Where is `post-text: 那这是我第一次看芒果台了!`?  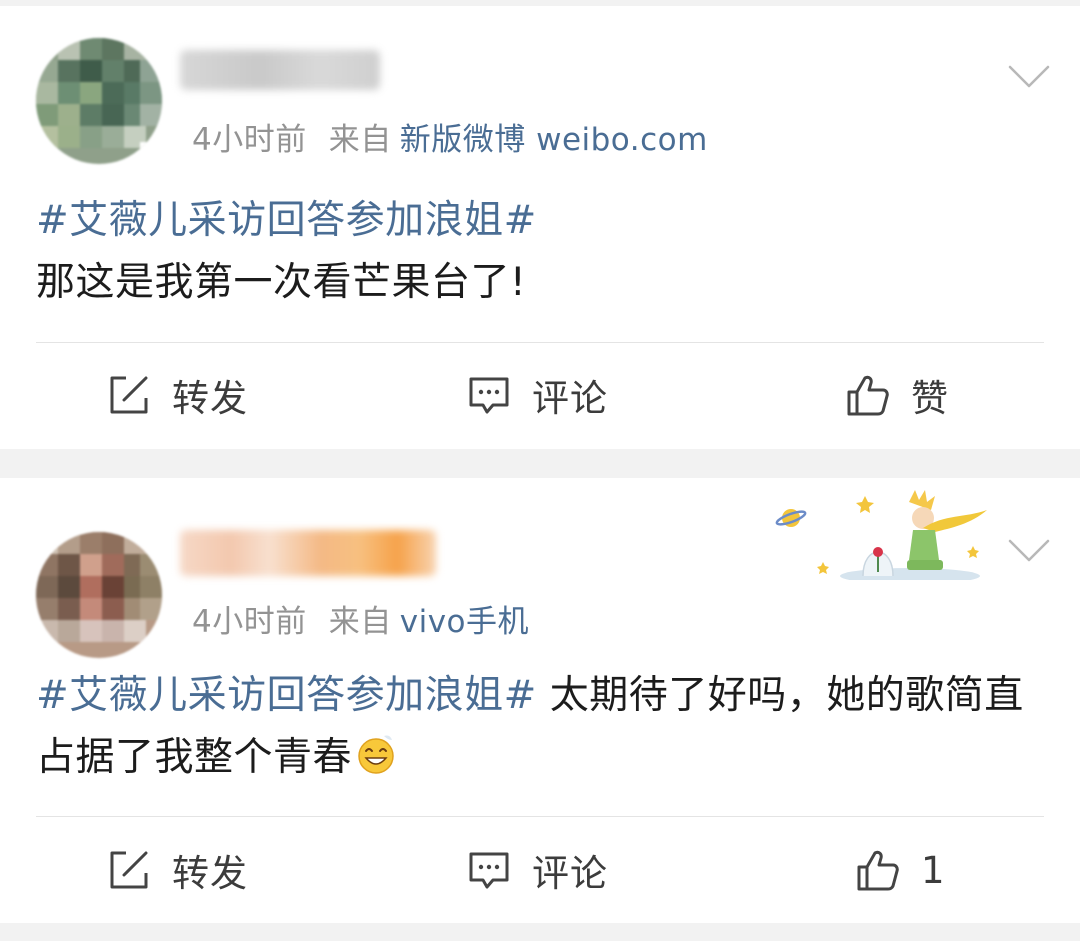 post-text: 那这是我第一次看芒果台了! is located at coordinates (281, 282).